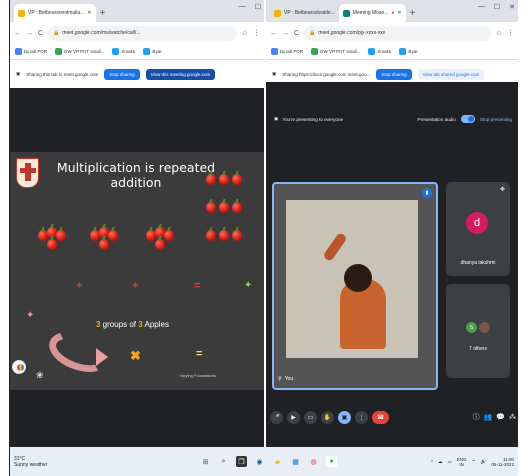  Describe the element at coordinates (18, 73) in the screenshot. I see `share-icon: ▣` at that location.